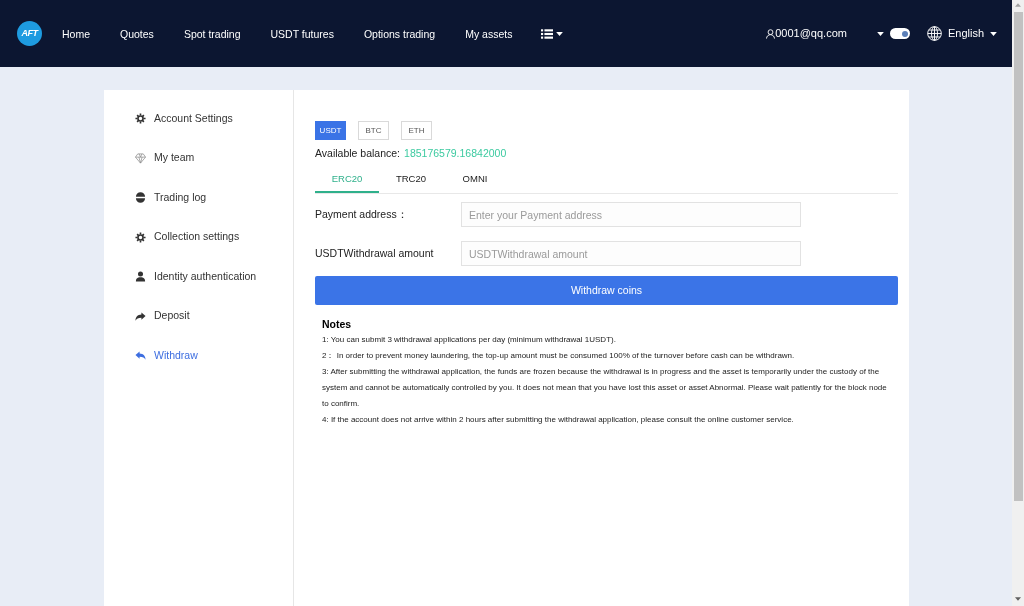  Describe the element at coordinates (302, 33) in the screenshot. I see `nav-link: USDT futures` at that location.